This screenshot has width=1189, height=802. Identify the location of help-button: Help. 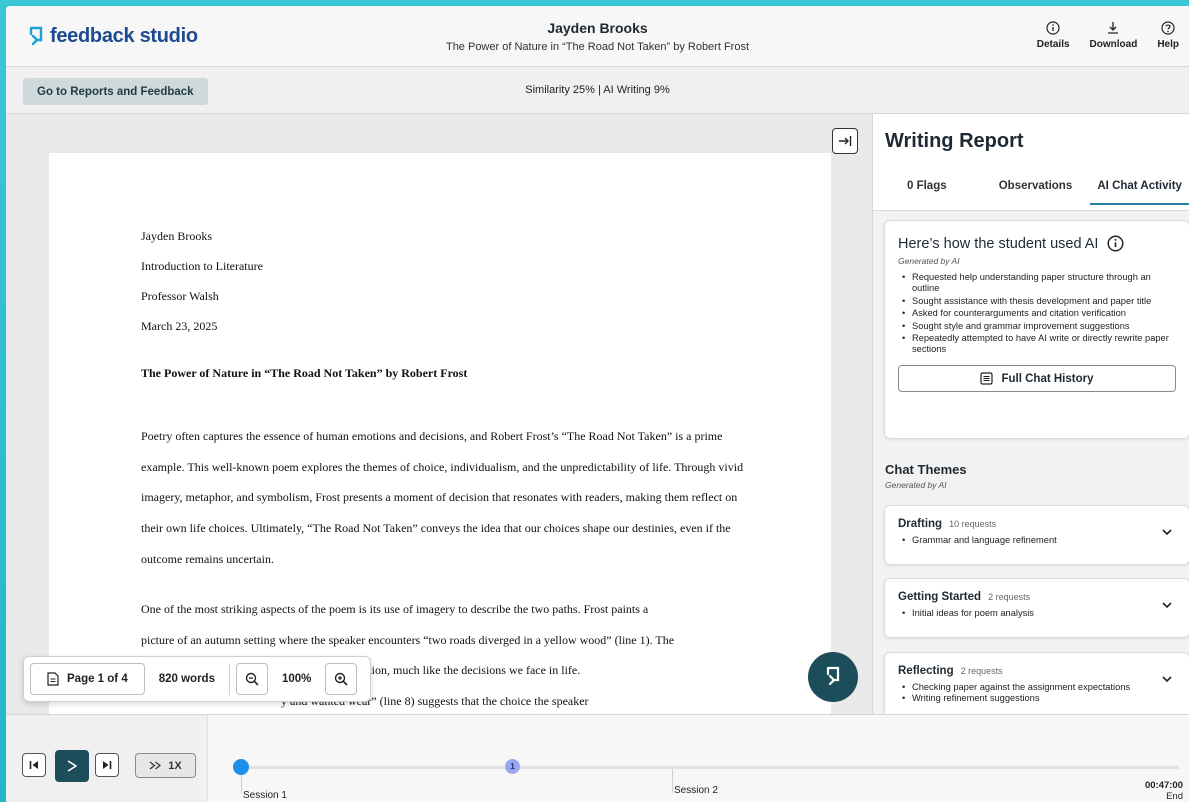
(1168, 35).